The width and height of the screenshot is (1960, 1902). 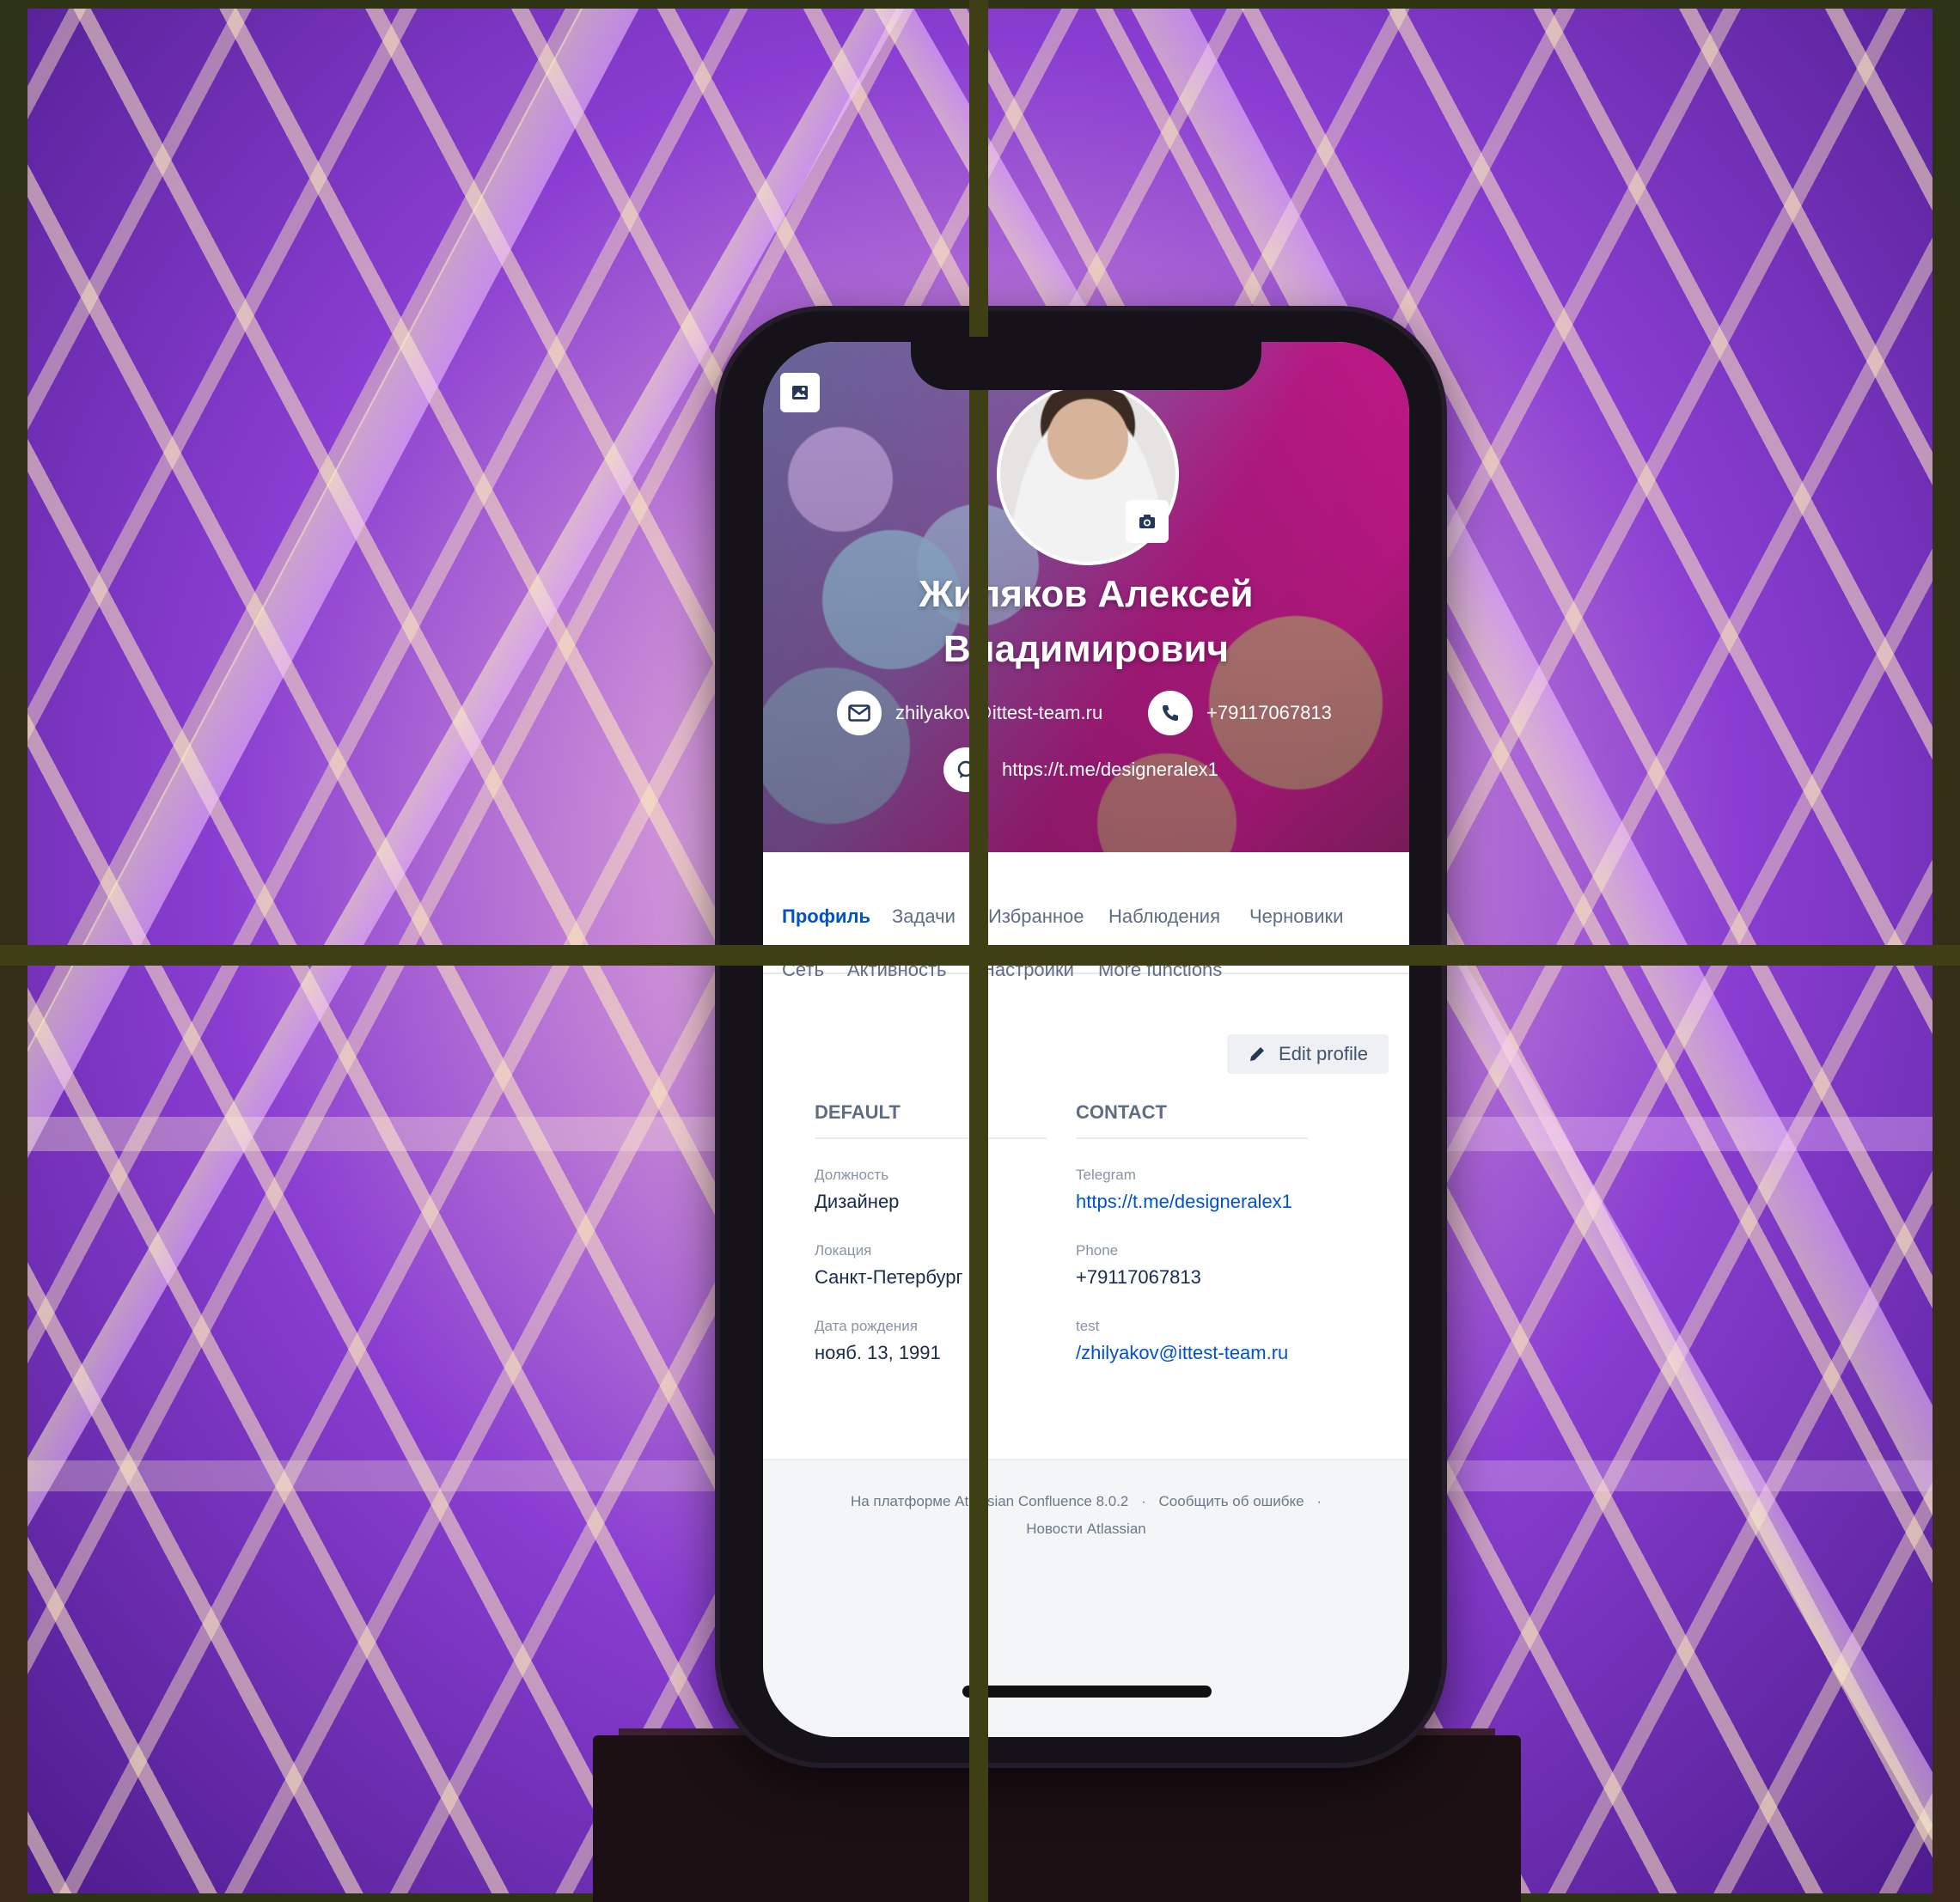 What do you see at coordinates (1087, 594) in the screenshot?
I see `profile-name-line1: Жиляков Алексей` at bounding box center [1087, 594].